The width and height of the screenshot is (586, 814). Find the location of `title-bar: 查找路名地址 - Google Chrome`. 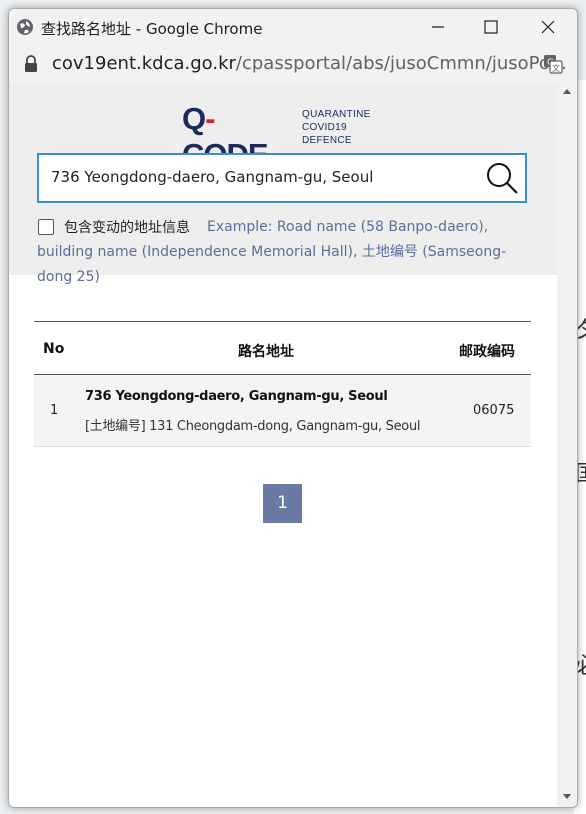

title-bar: 查找路名地址 - Google Chrome is located at coordinates (293, 27).